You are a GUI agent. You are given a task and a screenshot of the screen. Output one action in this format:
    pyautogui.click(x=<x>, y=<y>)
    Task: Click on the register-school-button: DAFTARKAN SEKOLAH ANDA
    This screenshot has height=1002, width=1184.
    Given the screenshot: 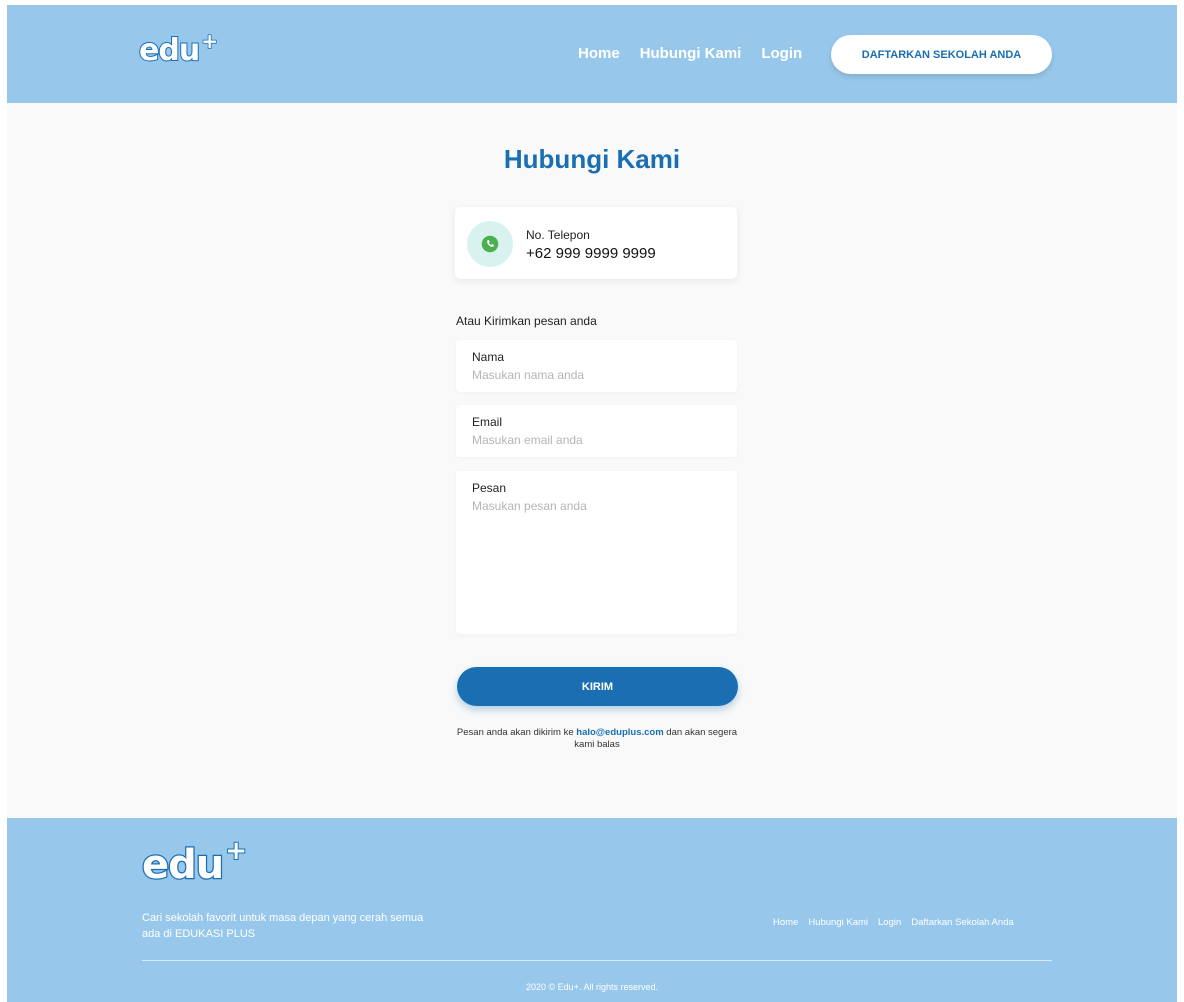 What is the action you would take?
    pyautogui.click(x=941, y=54)
    